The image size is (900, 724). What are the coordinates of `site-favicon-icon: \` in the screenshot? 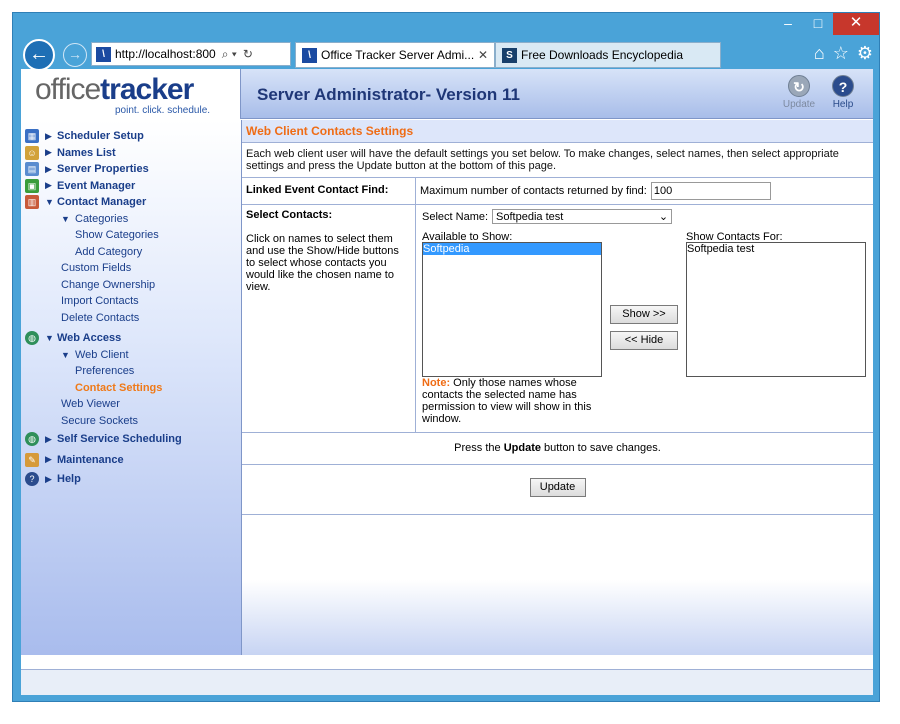 It's located at (103, 54).